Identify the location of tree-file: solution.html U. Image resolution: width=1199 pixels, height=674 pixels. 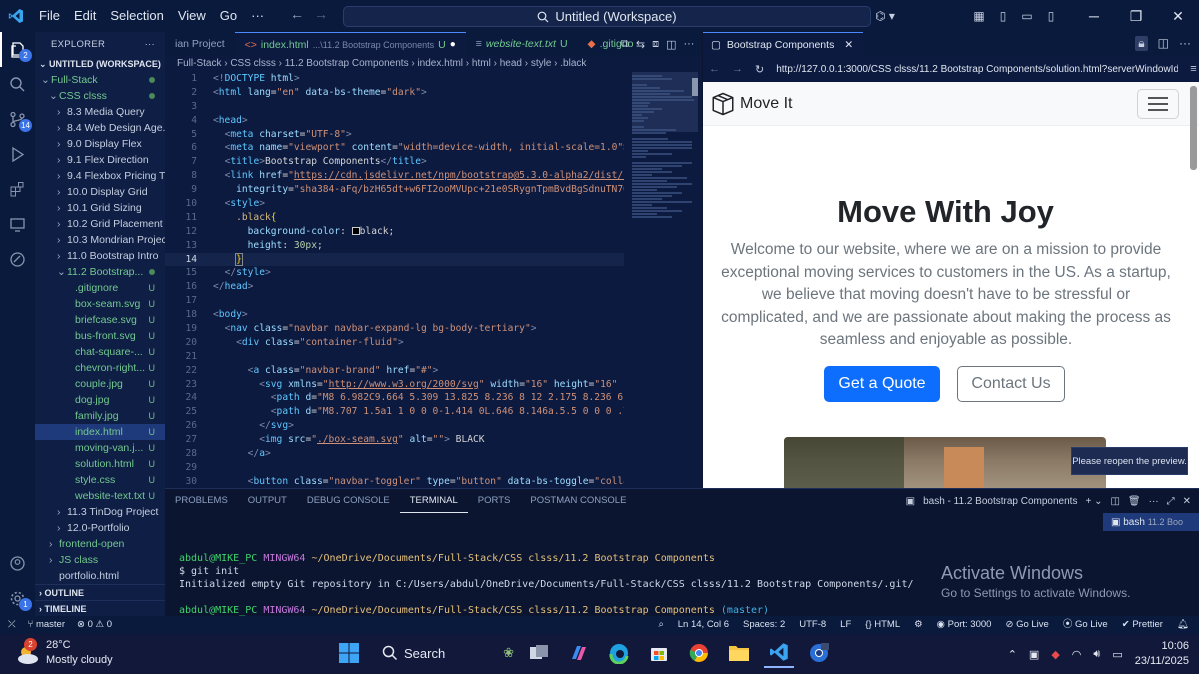
(100, 464).